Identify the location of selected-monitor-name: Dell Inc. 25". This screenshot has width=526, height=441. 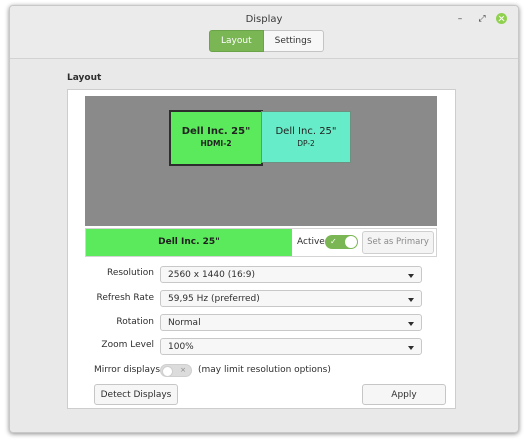
(189, 242).